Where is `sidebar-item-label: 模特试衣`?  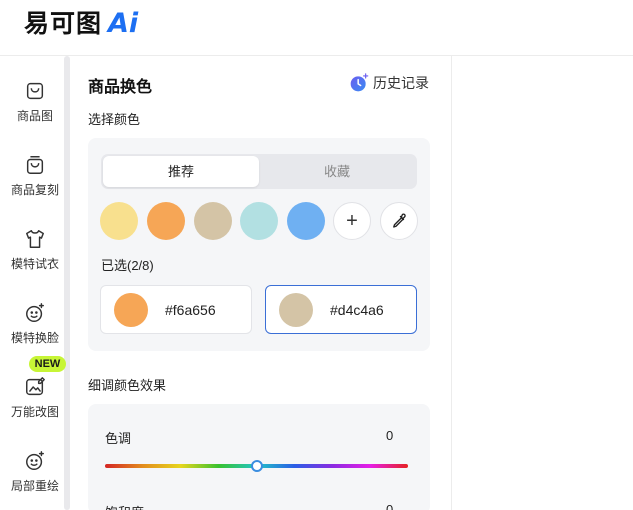 sidebar-item-label: 模特试衣 is located at coordinates (34, 264).